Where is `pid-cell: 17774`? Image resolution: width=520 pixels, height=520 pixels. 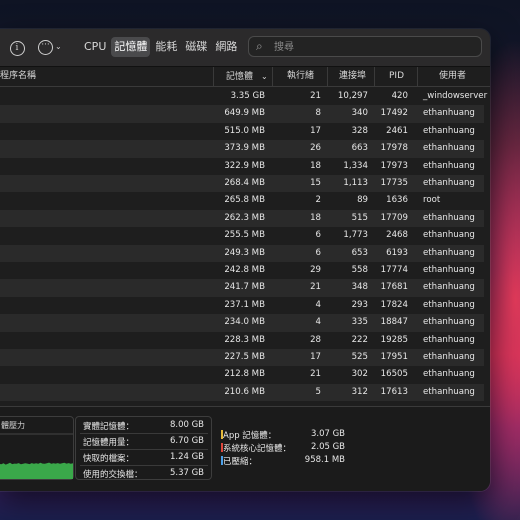
pid-cell: 17774 is located at coordinates (394, 270).